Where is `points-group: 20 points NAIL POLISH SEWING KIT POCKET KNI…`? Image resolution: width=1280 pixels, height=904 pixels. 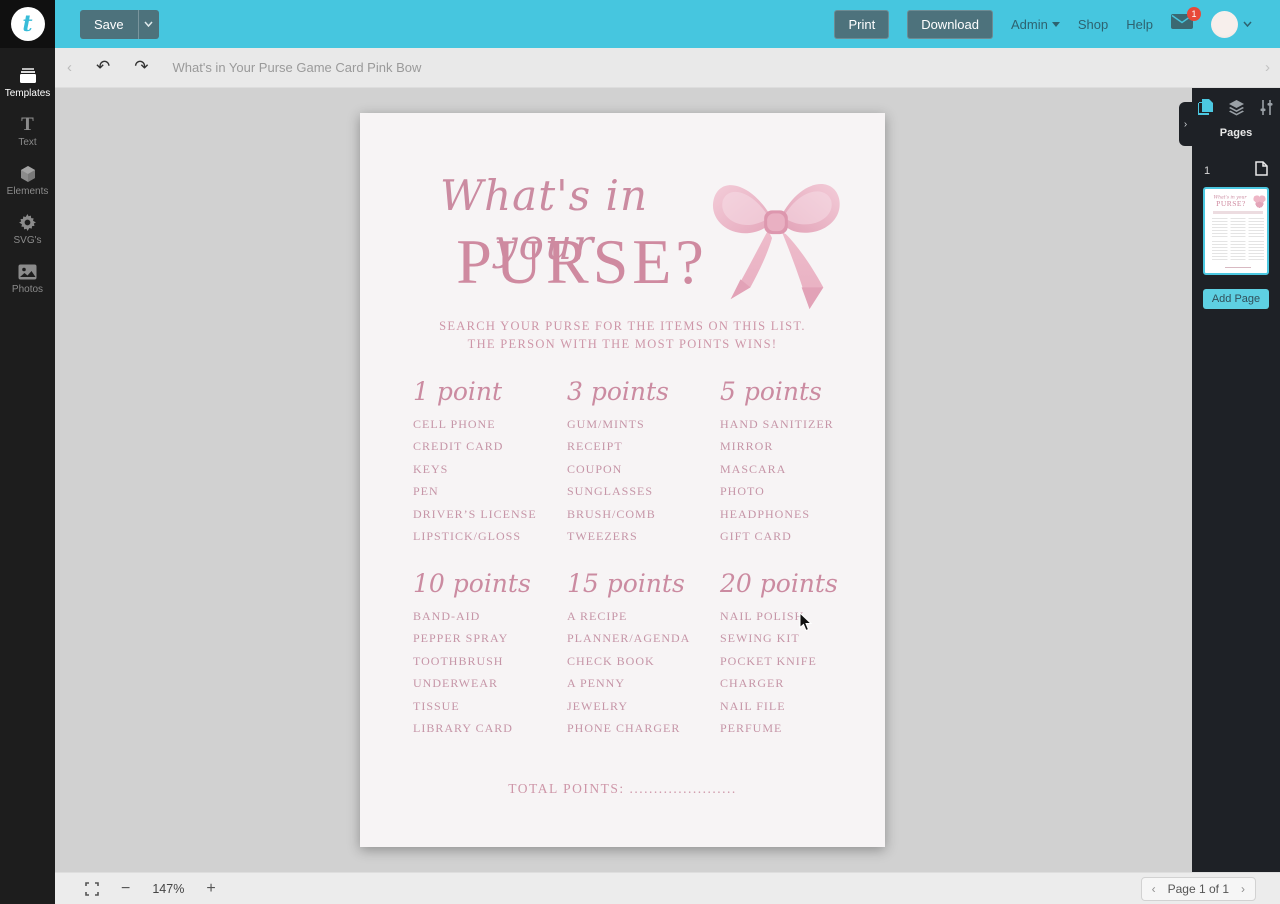
points-group: 20 points NAIL POLISH SEWING KIT POCKET KNI… is located at coordinates (800, 654).